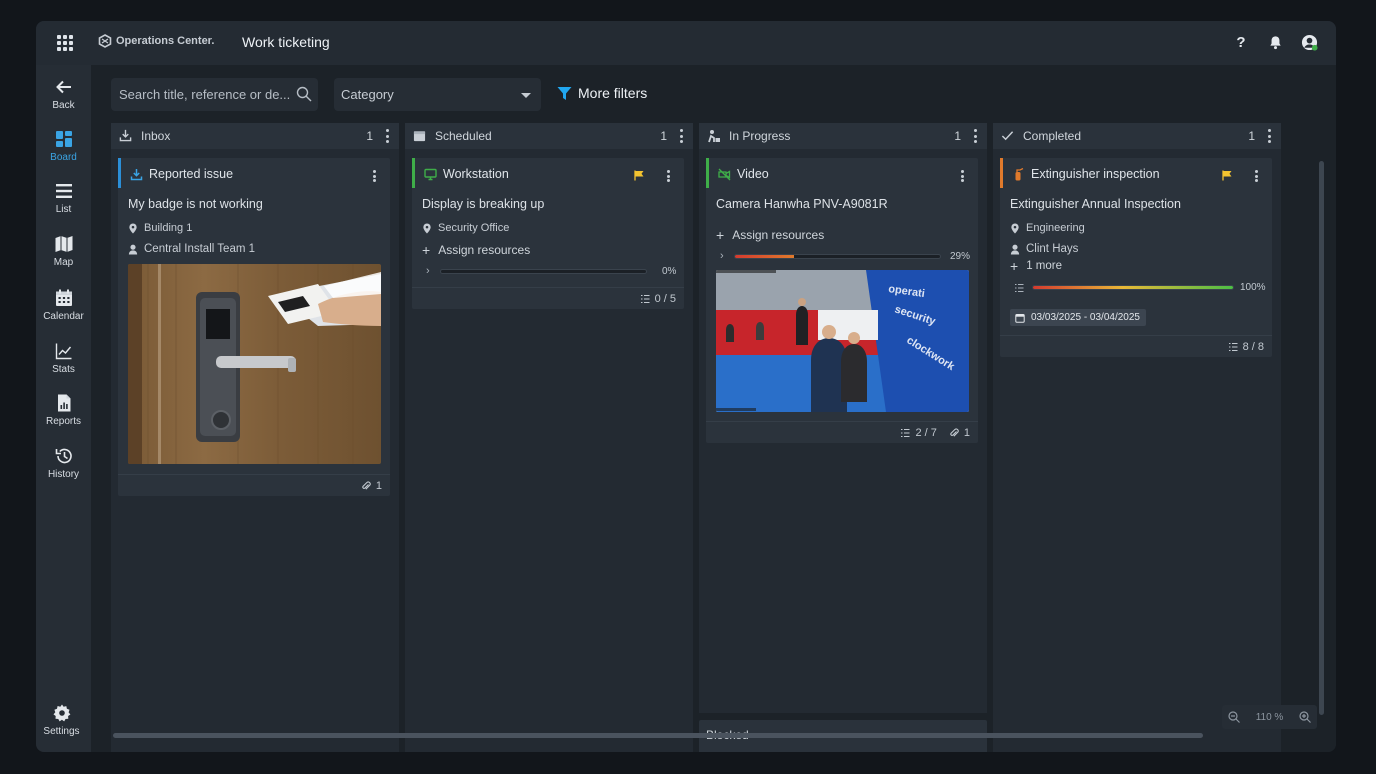 The height and width of the screenshot is (774, 1376). What do you see at coordinates (1137, 136) in the screenshot?
I see `column-header-completed: Completed 1` at bounding box center [1137, 136].